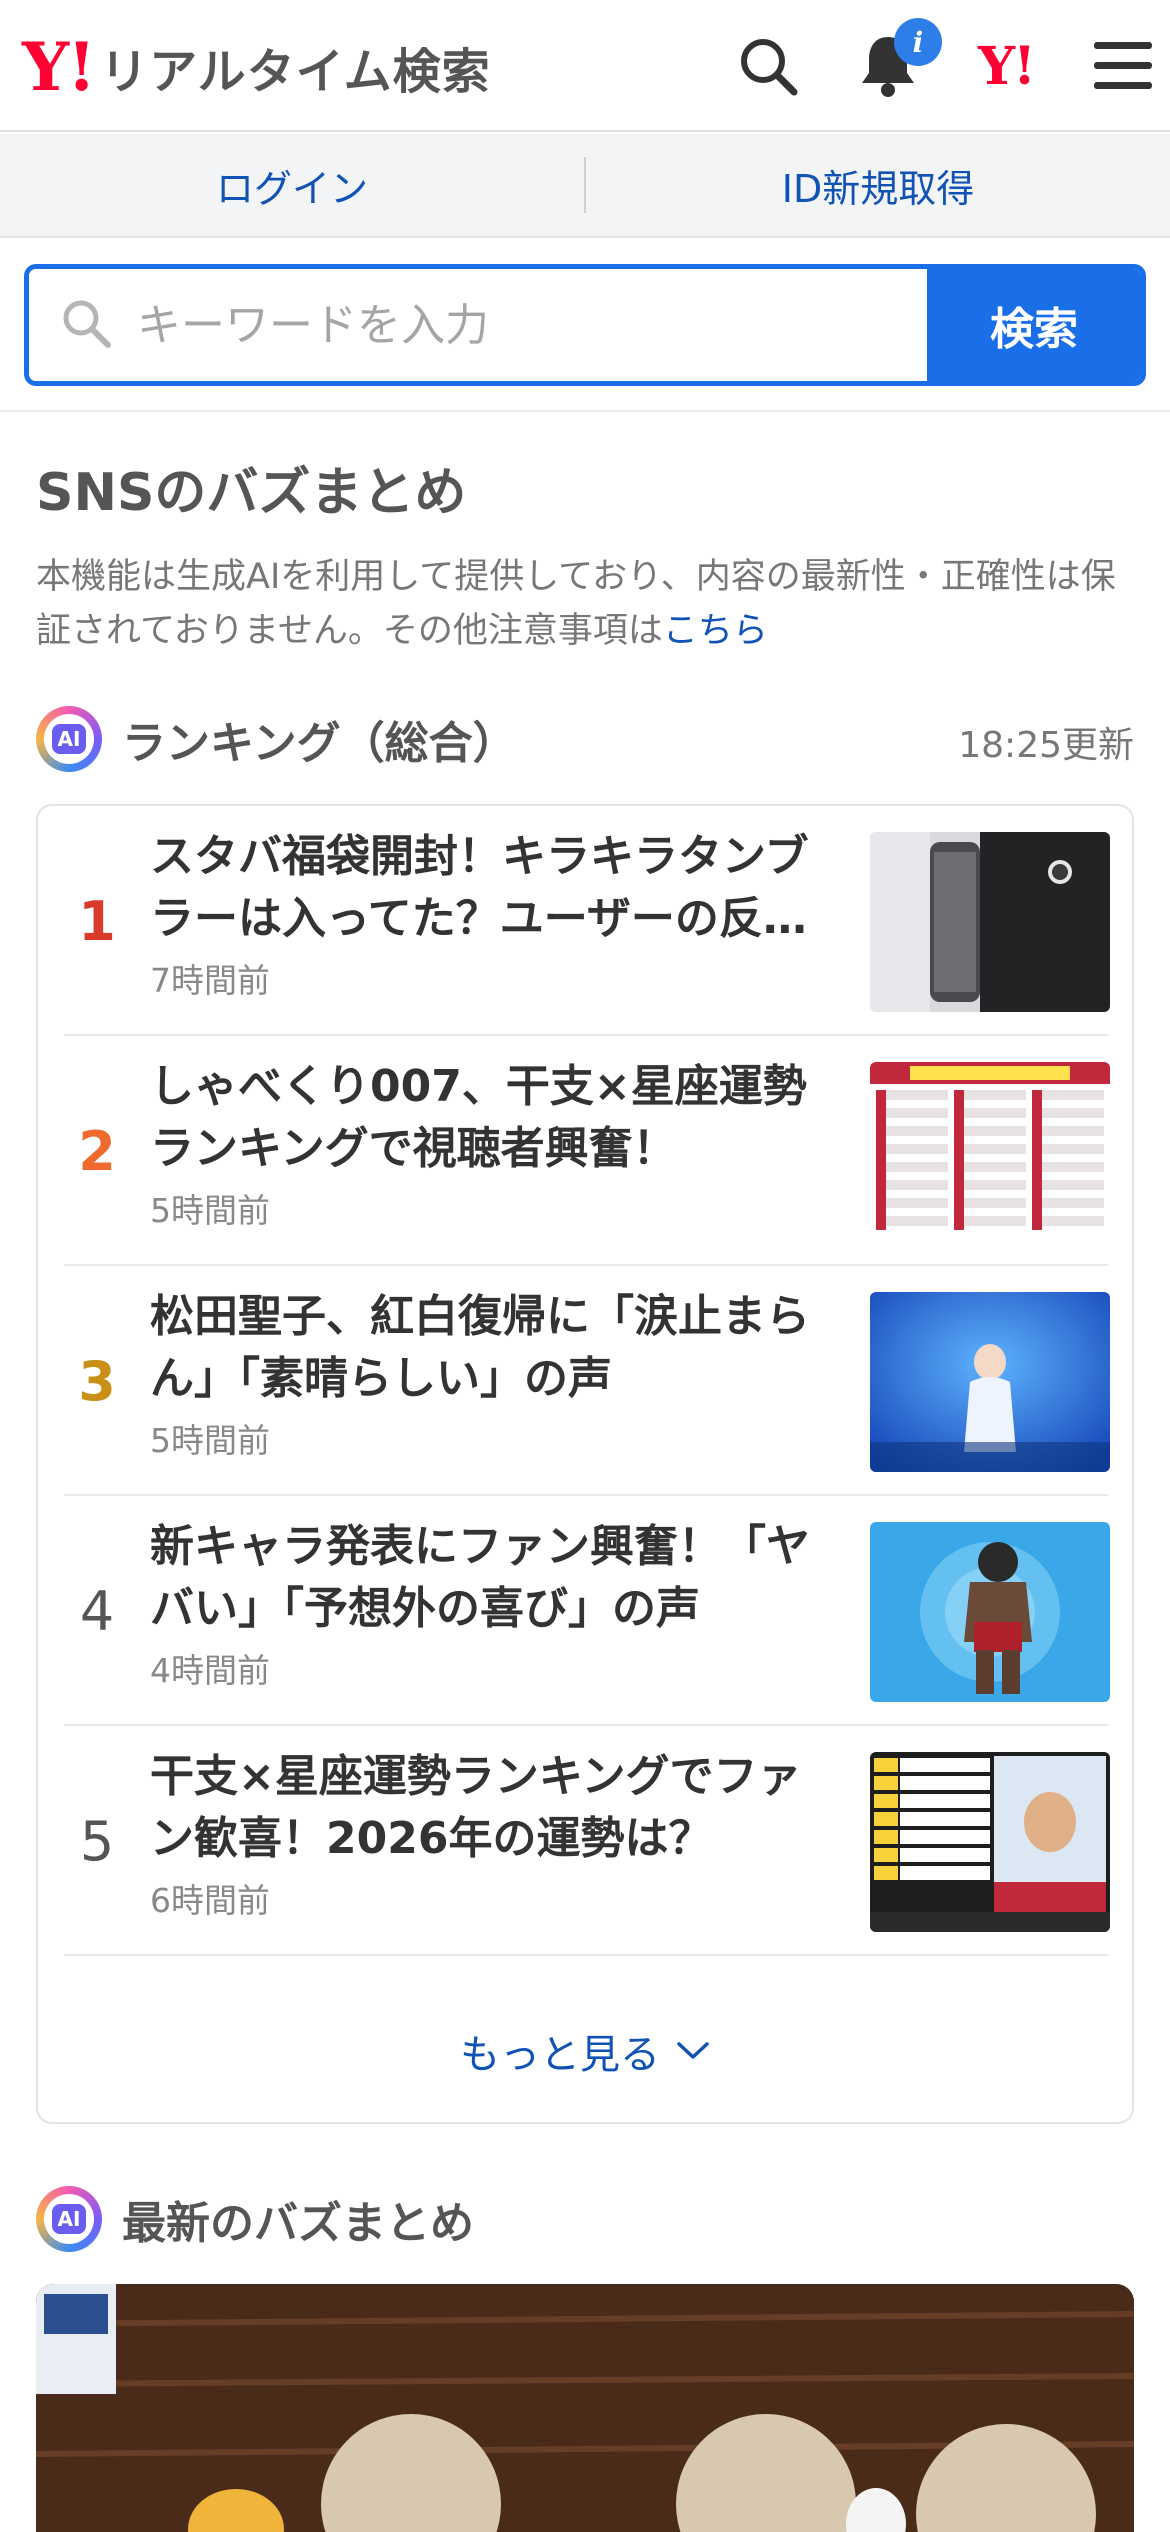 The width and height of the screenshot is (1170, 2532). Describe the element at coordinates (585, 411) in the screenshot. I see `section-divider` at that location.